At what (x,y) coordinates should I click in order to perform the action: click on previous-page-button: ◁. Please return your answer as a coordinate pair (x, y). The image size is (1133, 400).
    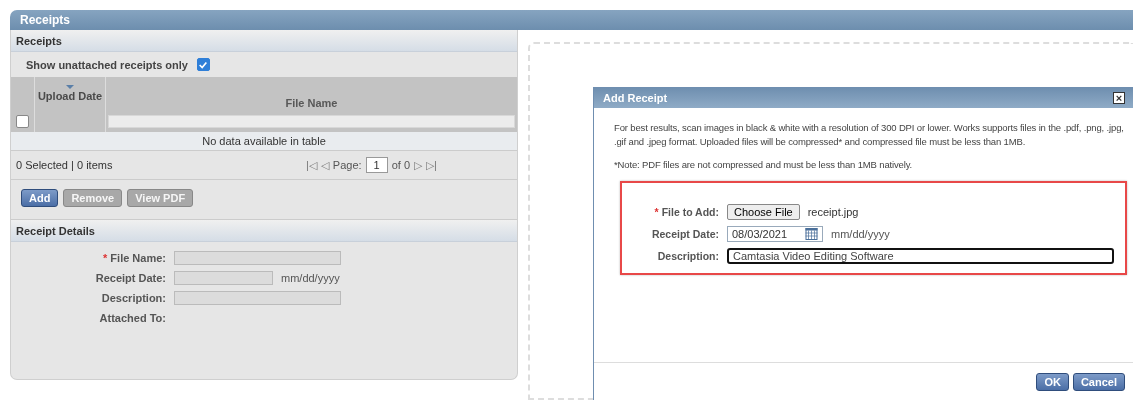
    Looking at the image, I should click on (324, 165).